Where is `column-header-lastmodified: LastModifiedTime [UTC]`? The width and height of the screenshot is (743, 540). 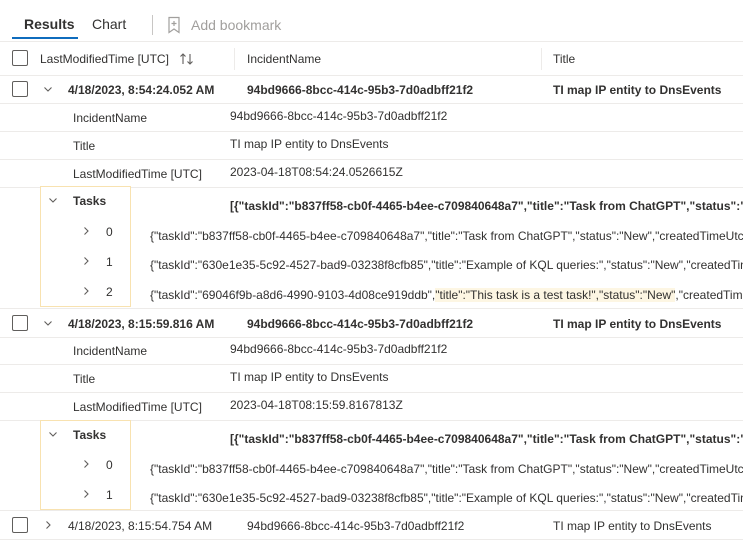
column-header-lastmodified: LastModifiedTime [UTC] is located at coordinates (104, 59).